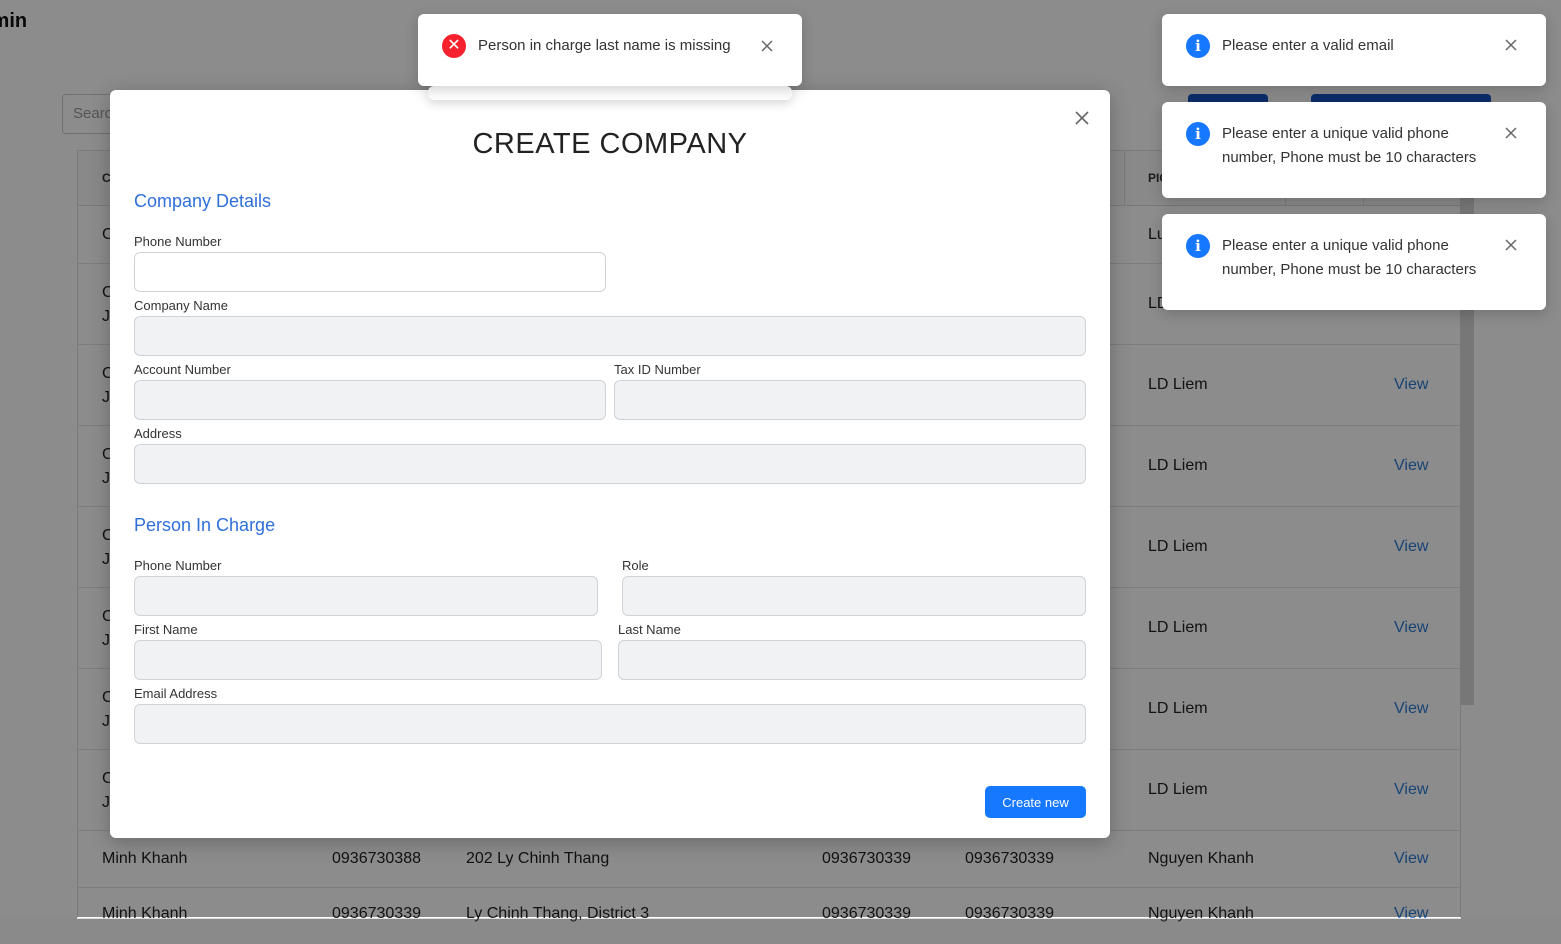 This screenshot has height=944, width=1561. What do you see at coordinates (610, 144) in the screenshot?
I see `modal-title: CREATE COMPANY` at bounding box center [610, 144].